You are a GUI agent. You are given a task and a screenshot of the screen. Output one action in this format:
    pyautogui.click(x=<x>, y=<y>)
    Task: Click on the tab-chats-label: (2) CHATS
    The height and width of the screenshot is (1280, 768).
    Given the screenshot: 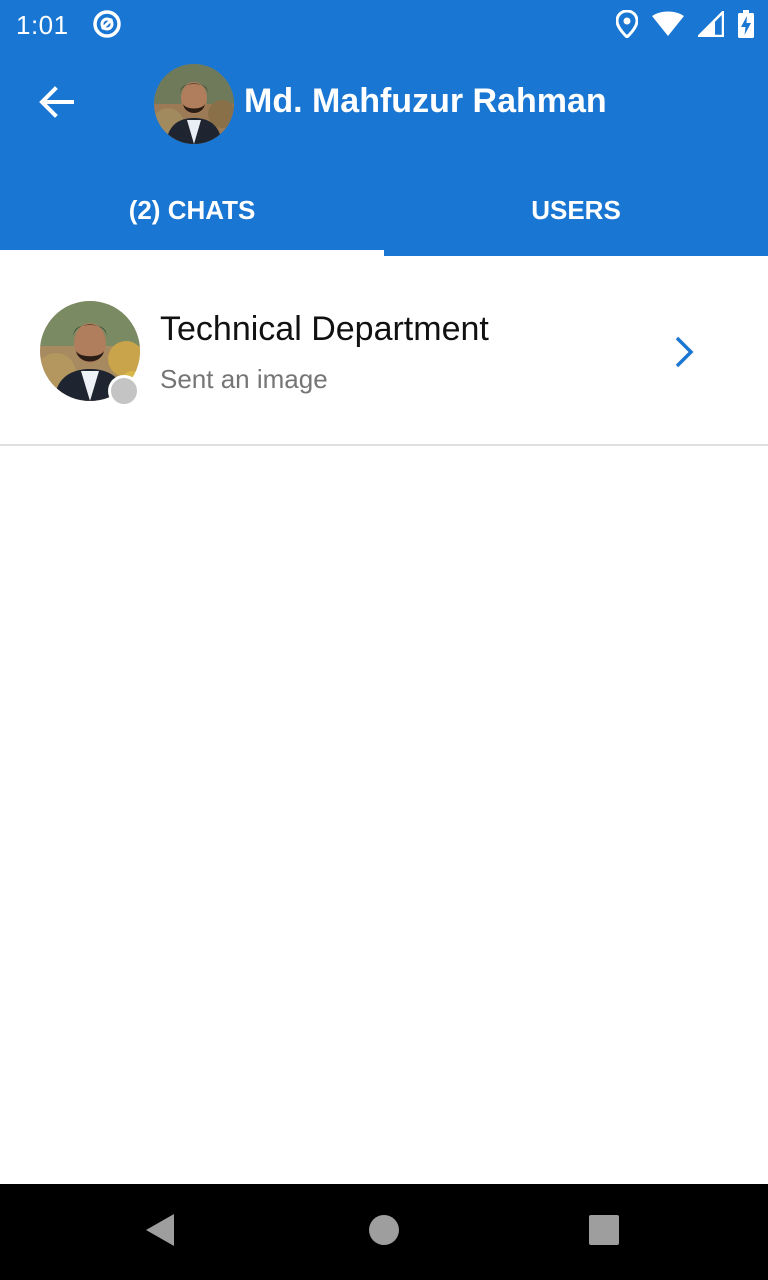 What is the action you would take?
    pyautogui.click(x=192, y=209)
    